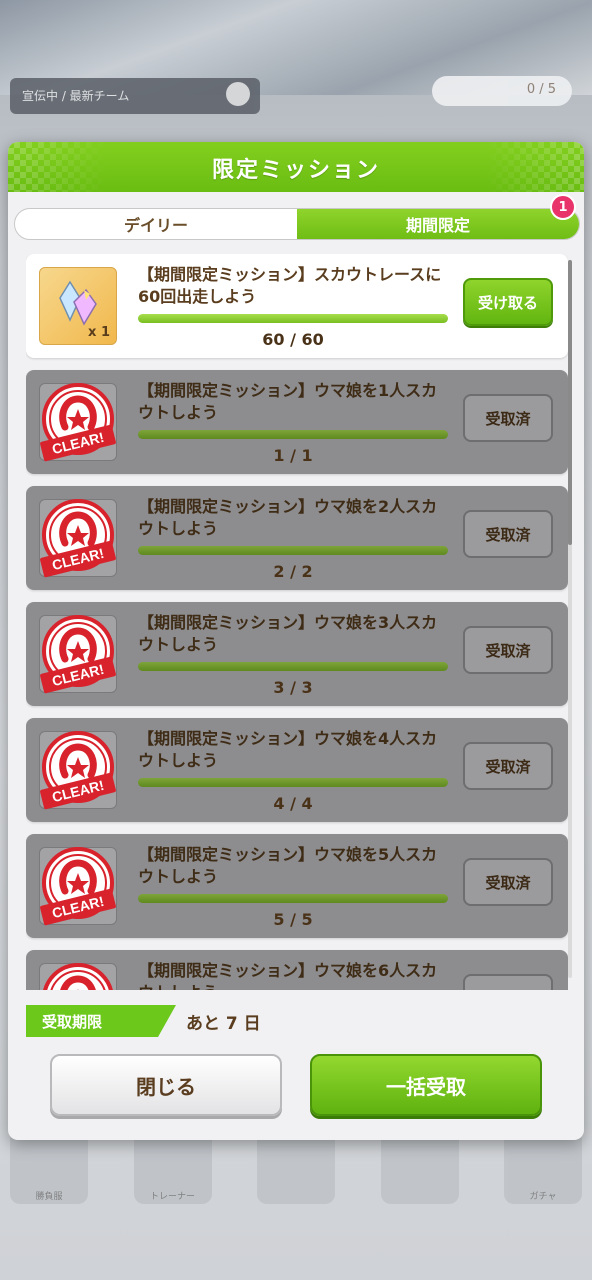 This screenshot has width=592, height=1280. Describe the element at coordinates (156, 224) in the screenshot. I see `tab-daily: デイリー` at that location.